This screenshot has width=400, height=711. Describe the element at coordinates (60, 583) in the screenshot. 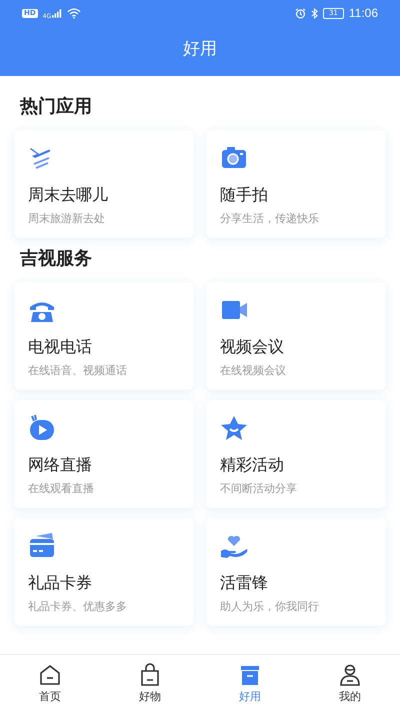

I see `card-title: 礼品卡券` at that location.